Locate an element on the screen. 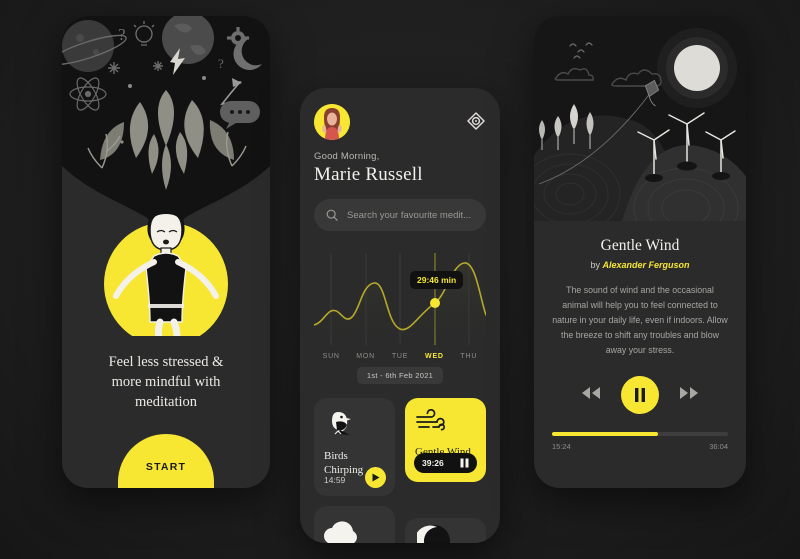 The height and width of the screenshot is (559, 800). card-duration-birds: 14:59 is located at coordinates (335, 480).